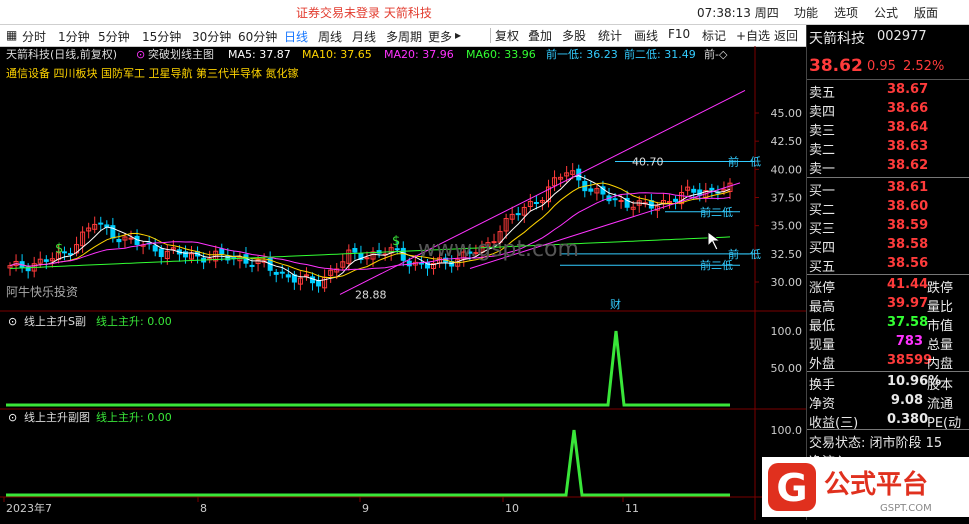  Describe the element at coordinates (836, 66) in the screenshot. I see `last-price: 38.62` at that location.